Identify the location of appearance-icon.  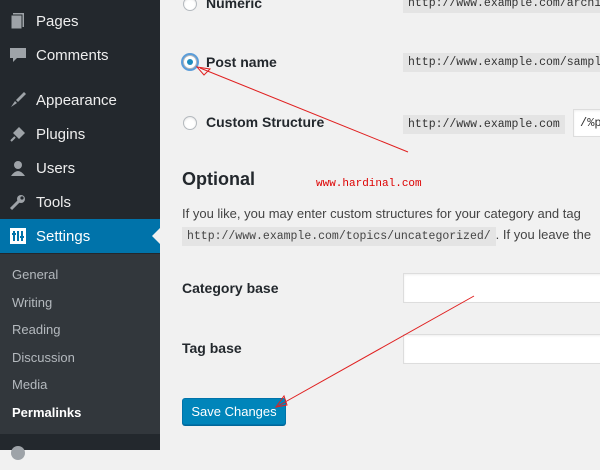
(18, 100).